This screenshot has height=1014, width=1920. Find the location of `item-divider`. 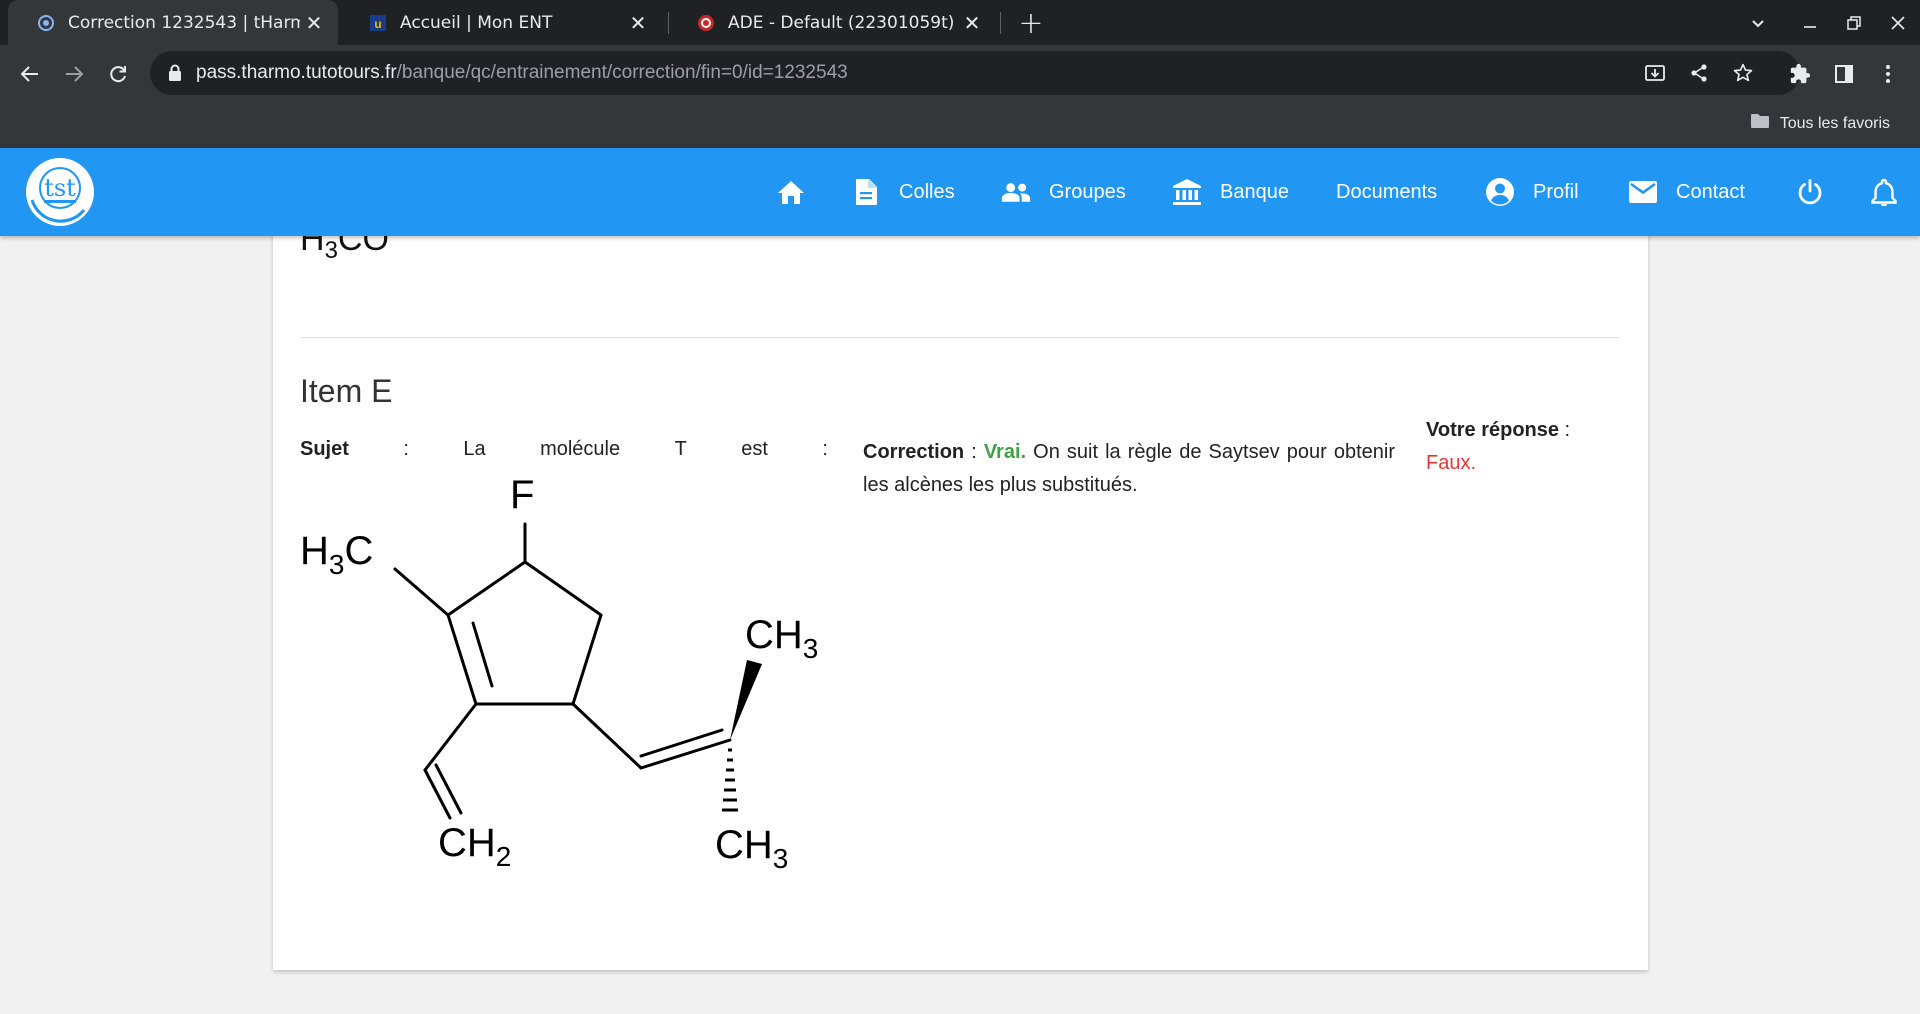

item-divider is located at coordinates (960, 337).